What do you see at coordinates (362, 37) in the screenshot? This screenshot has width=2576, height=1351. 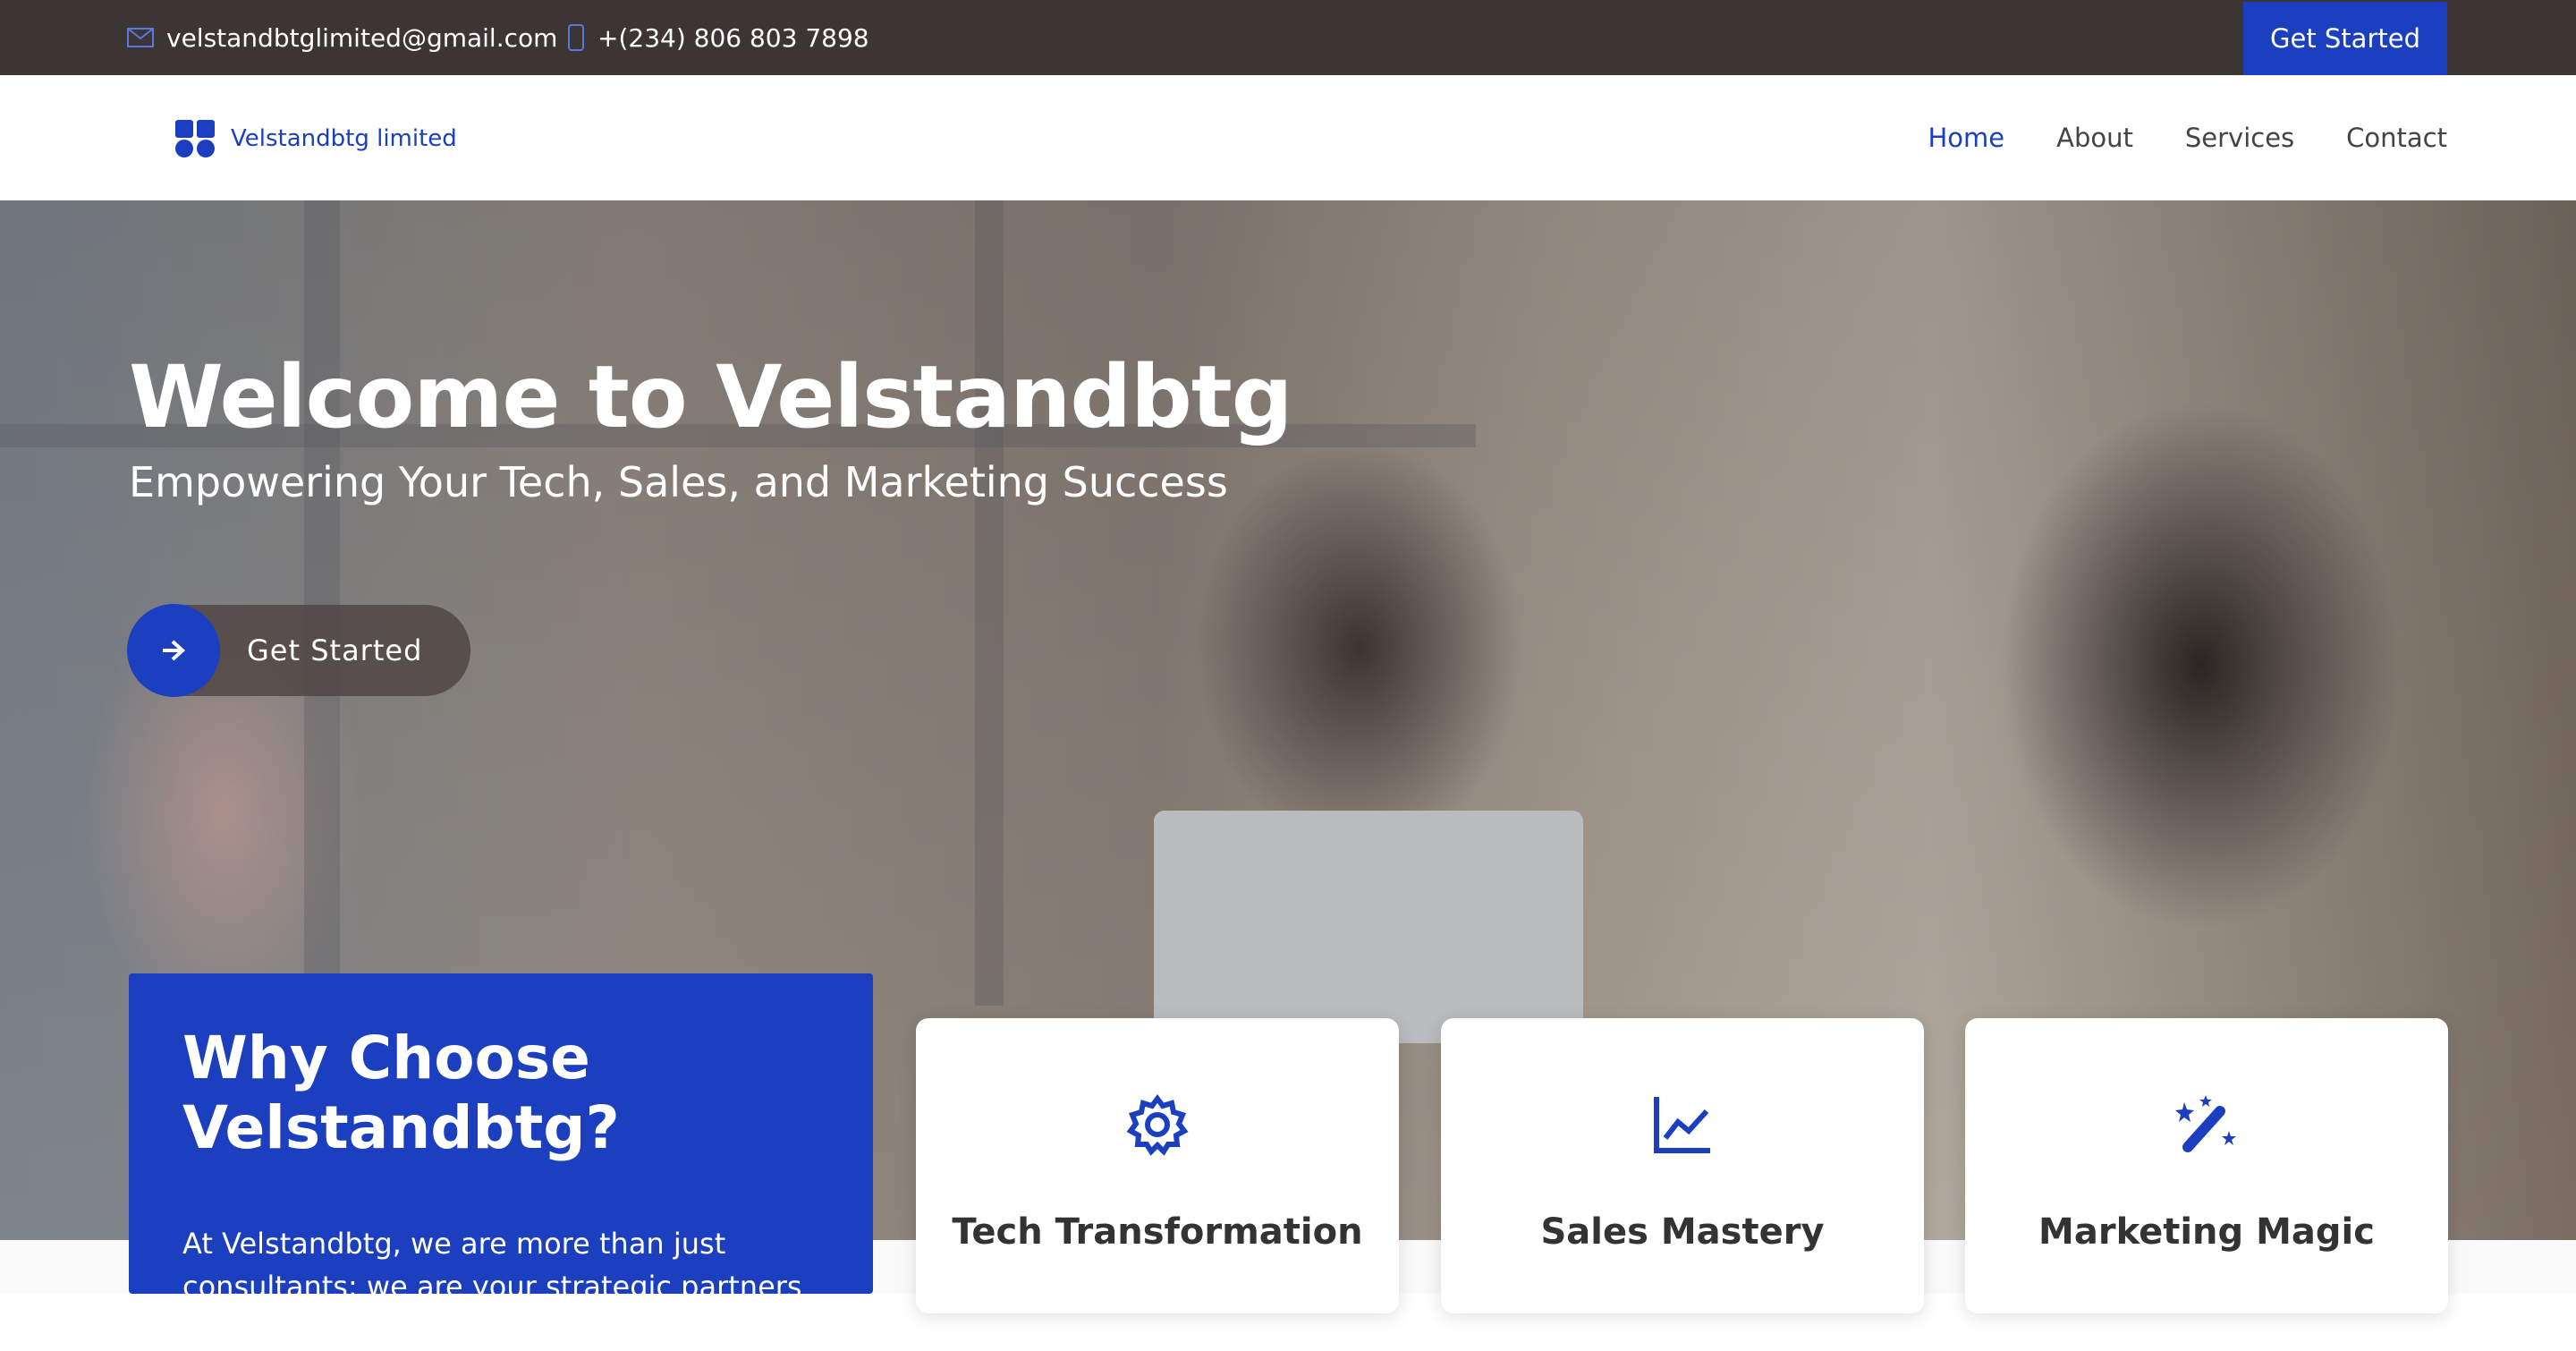 I see `email-text: velstandbtglimited@gmail.com` at bounding box center [362, 37].